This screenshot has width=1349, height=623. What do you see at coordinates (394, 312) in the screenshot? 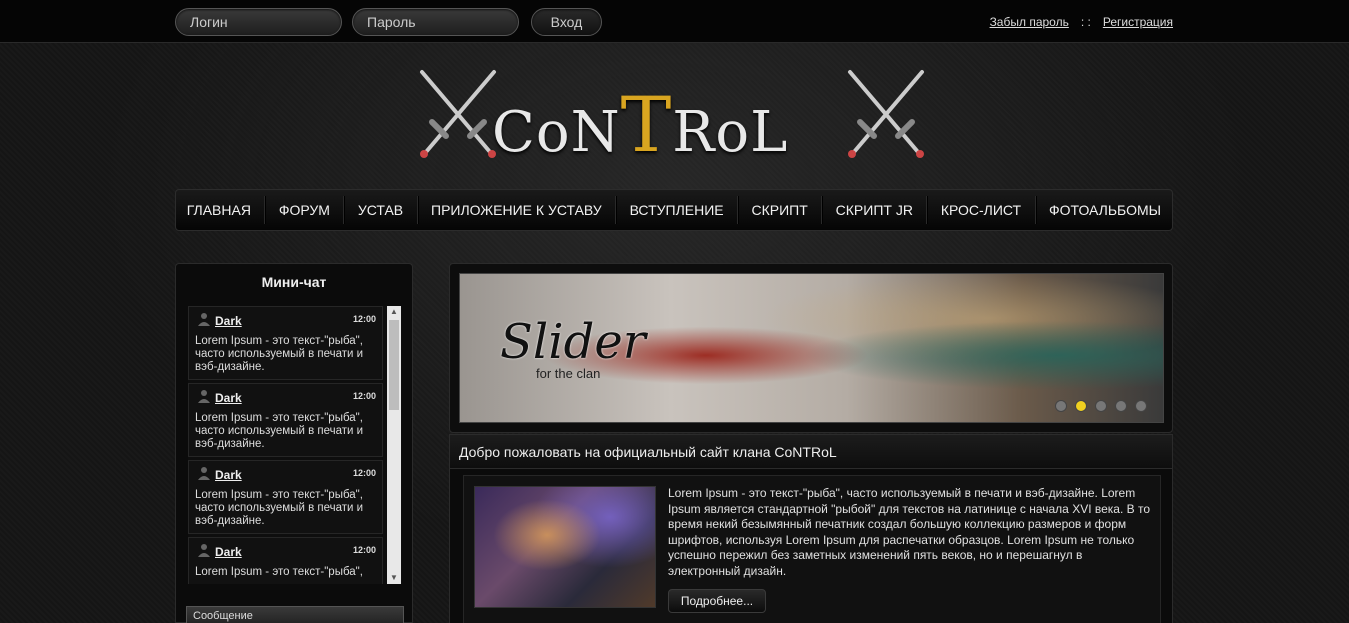
I see `scroll-up-arrow-icon: ▲` at bounding box center [394, 312].